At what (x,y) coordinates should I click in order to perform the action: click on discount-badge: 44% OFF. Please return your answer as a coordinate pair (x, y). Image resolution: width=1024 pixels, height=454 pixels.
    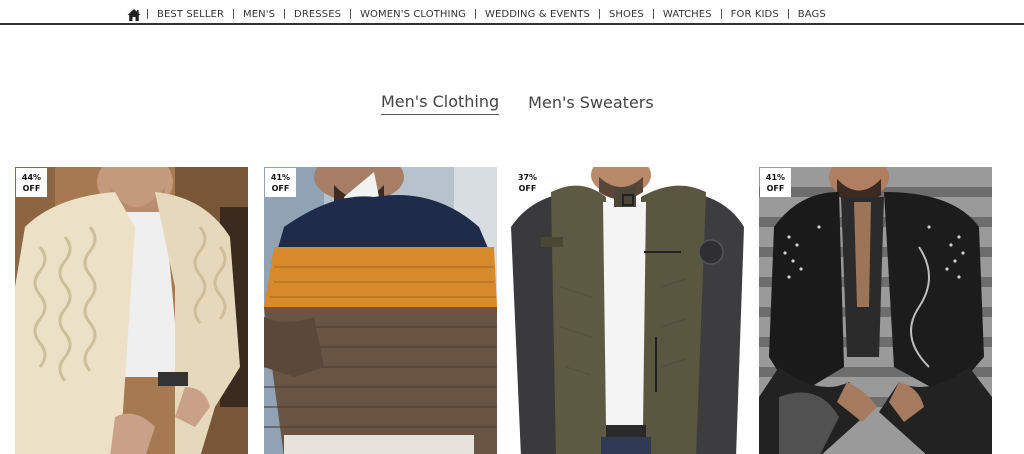
    Looking at the image, I should click on (31, 182).